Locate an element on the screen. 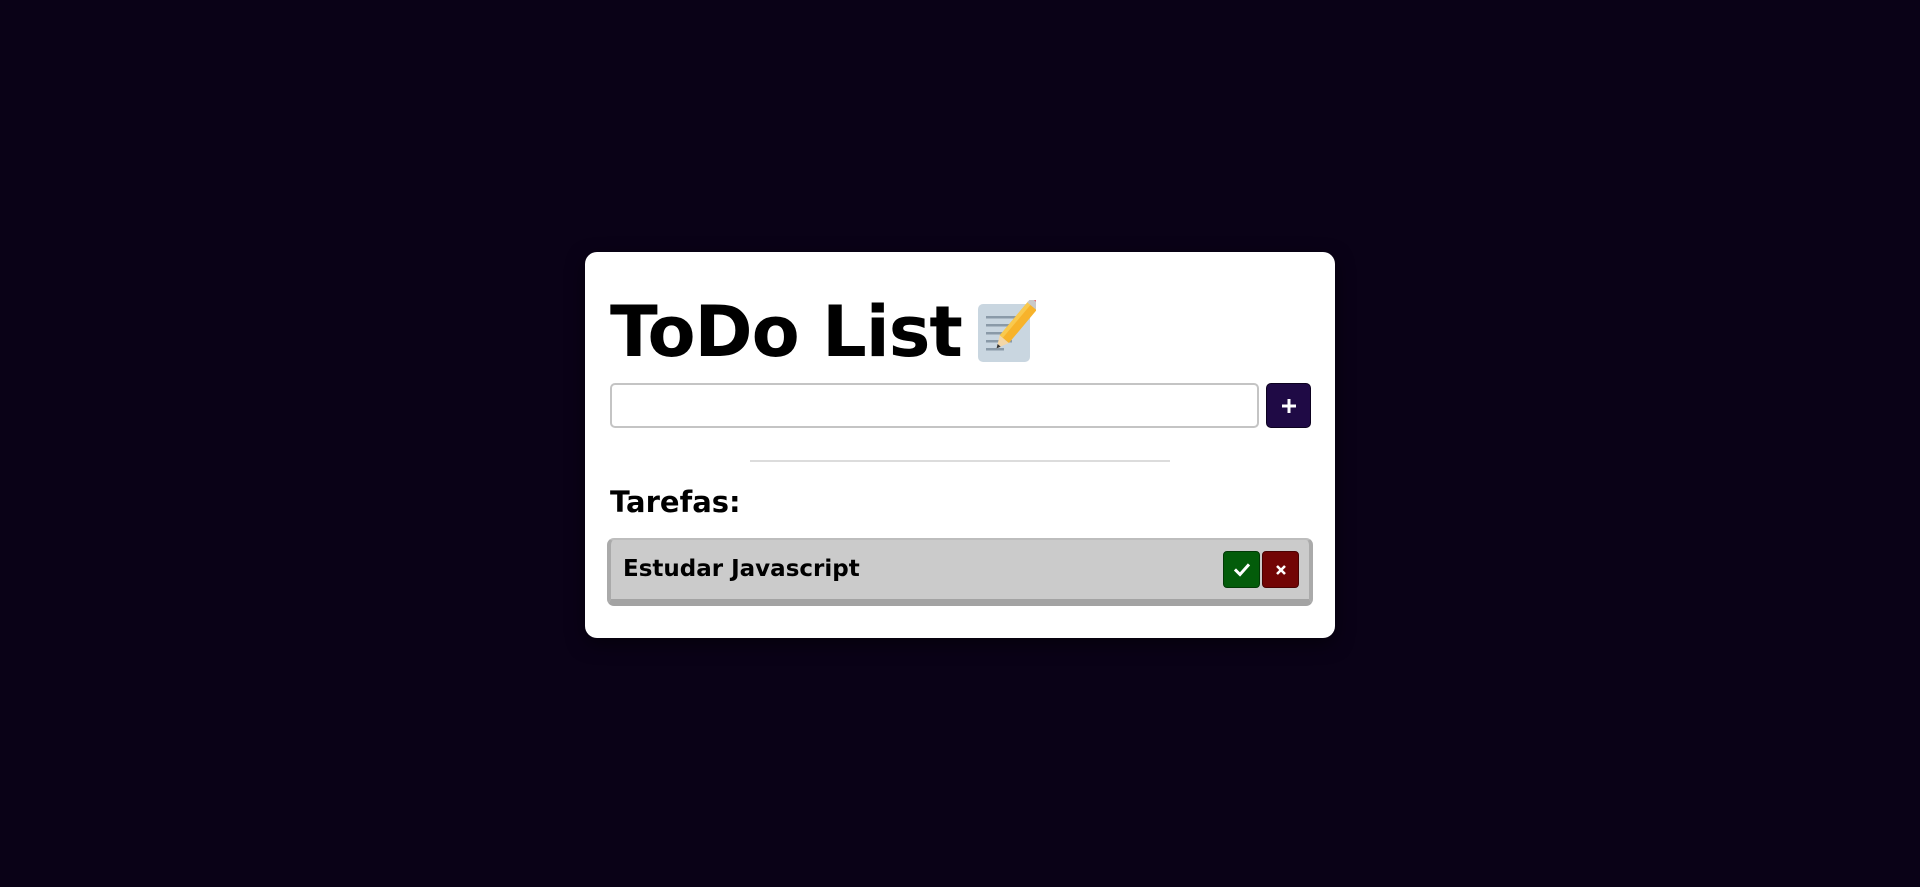  memo-pencil-icon is located at coordinates (1010, 328).